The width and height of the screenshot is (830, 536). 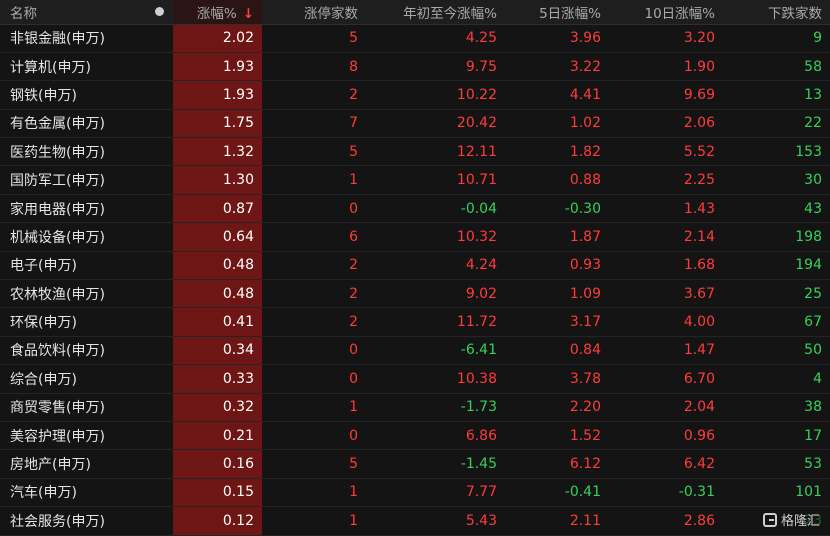 I want to click on cell-5d: 0.88, so click(x=557, y=180).